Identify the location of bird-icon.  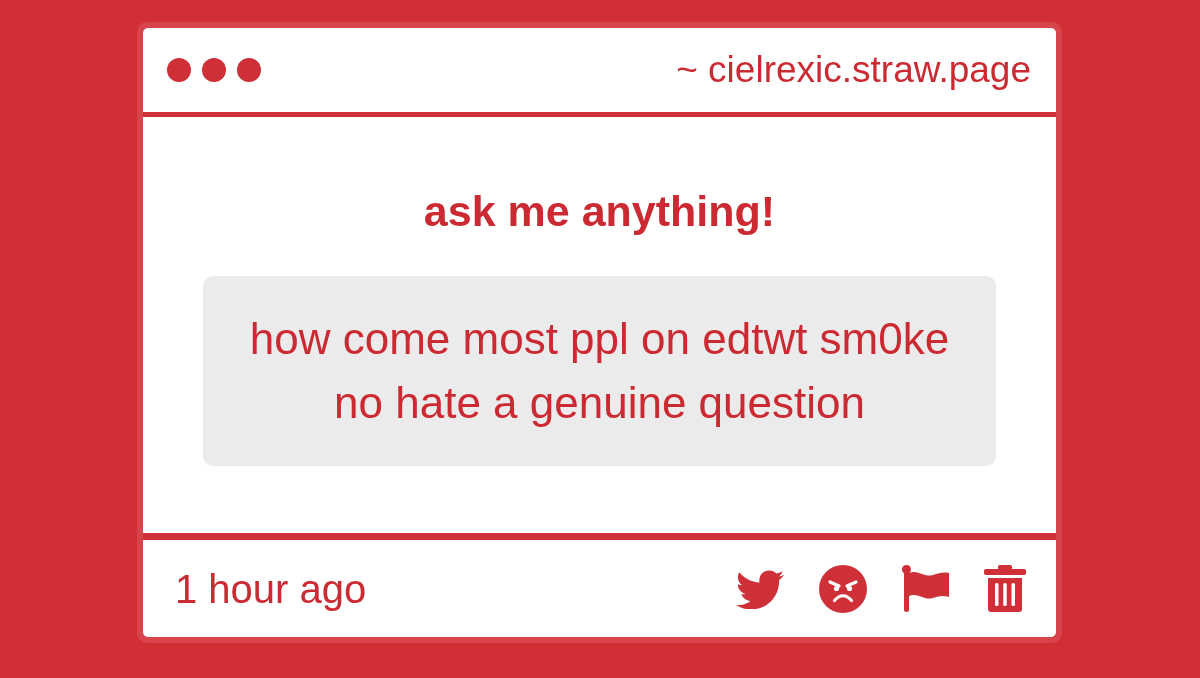
(760, 588).